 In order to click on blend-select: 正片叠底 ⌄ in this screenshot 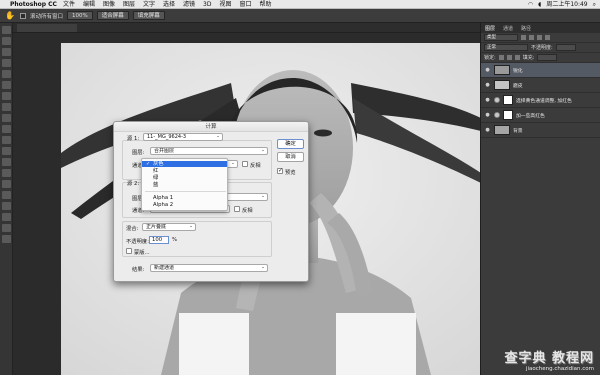, I will do `click(169, 227)`.